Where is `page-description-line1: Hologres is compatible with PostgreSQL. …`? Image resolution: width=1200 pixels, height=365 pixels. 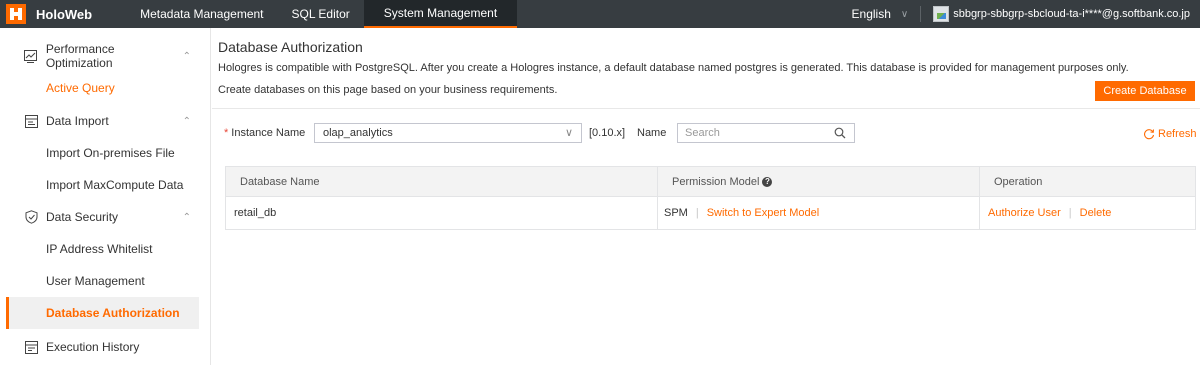
page-description-line1: Hologres is compatible with PostgreSQL. … is located at coordinates (673, 68).